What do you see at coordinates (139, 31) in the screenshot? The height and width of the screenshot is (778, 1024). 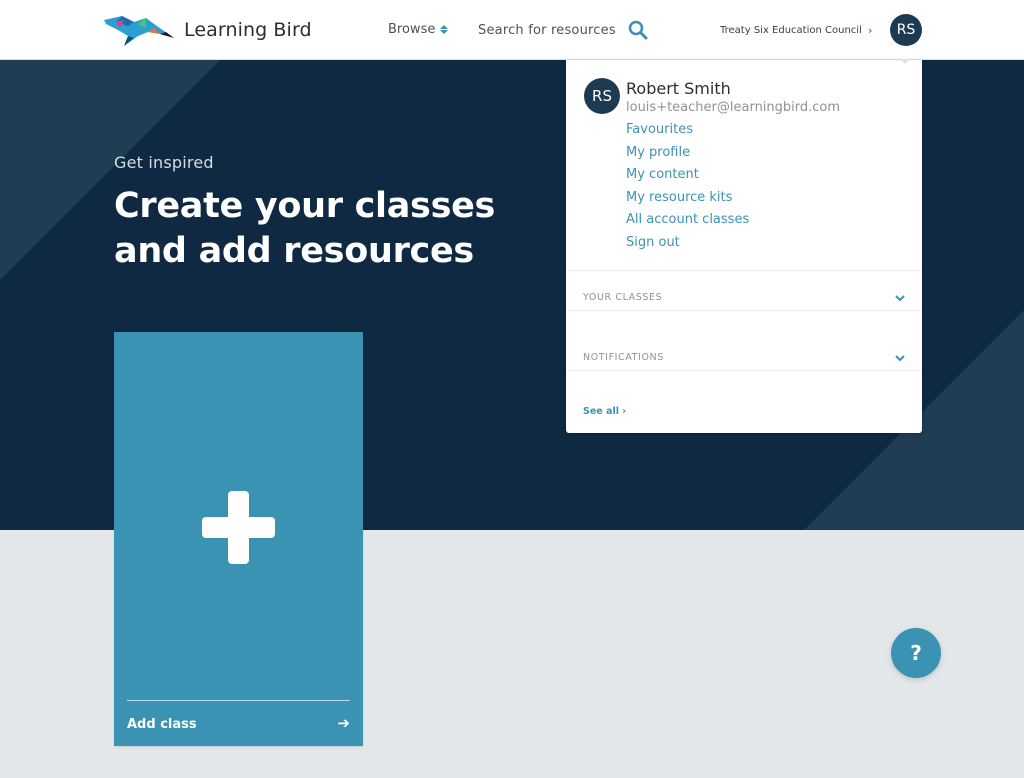 I see `bird-logo-icon` at bounding box center [139, 31].